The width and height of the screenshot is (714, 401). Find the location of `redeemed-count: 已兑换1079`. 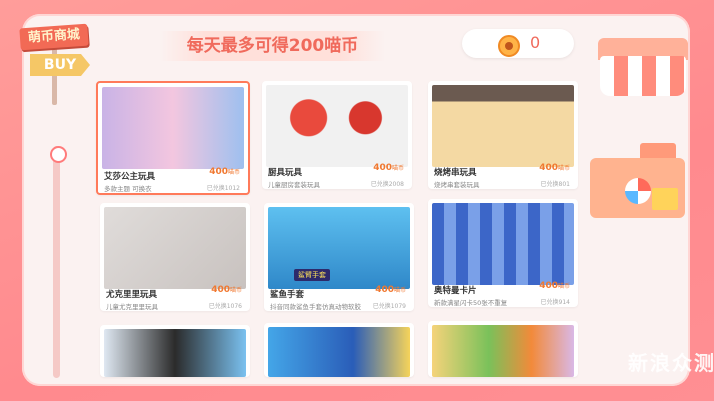

redeemed-count: 已兑换1079 is located at coordinates (389, 306).